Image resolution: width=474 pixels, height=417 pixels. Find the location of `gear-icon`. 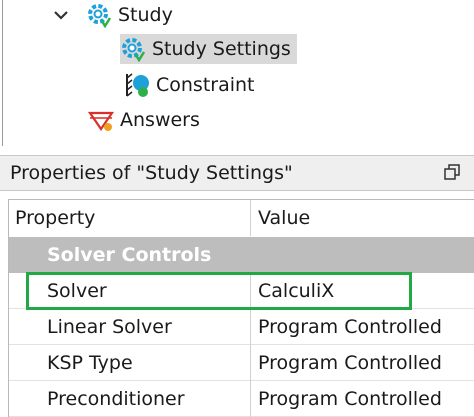

gear-icon is located at coordinates (134, 50).